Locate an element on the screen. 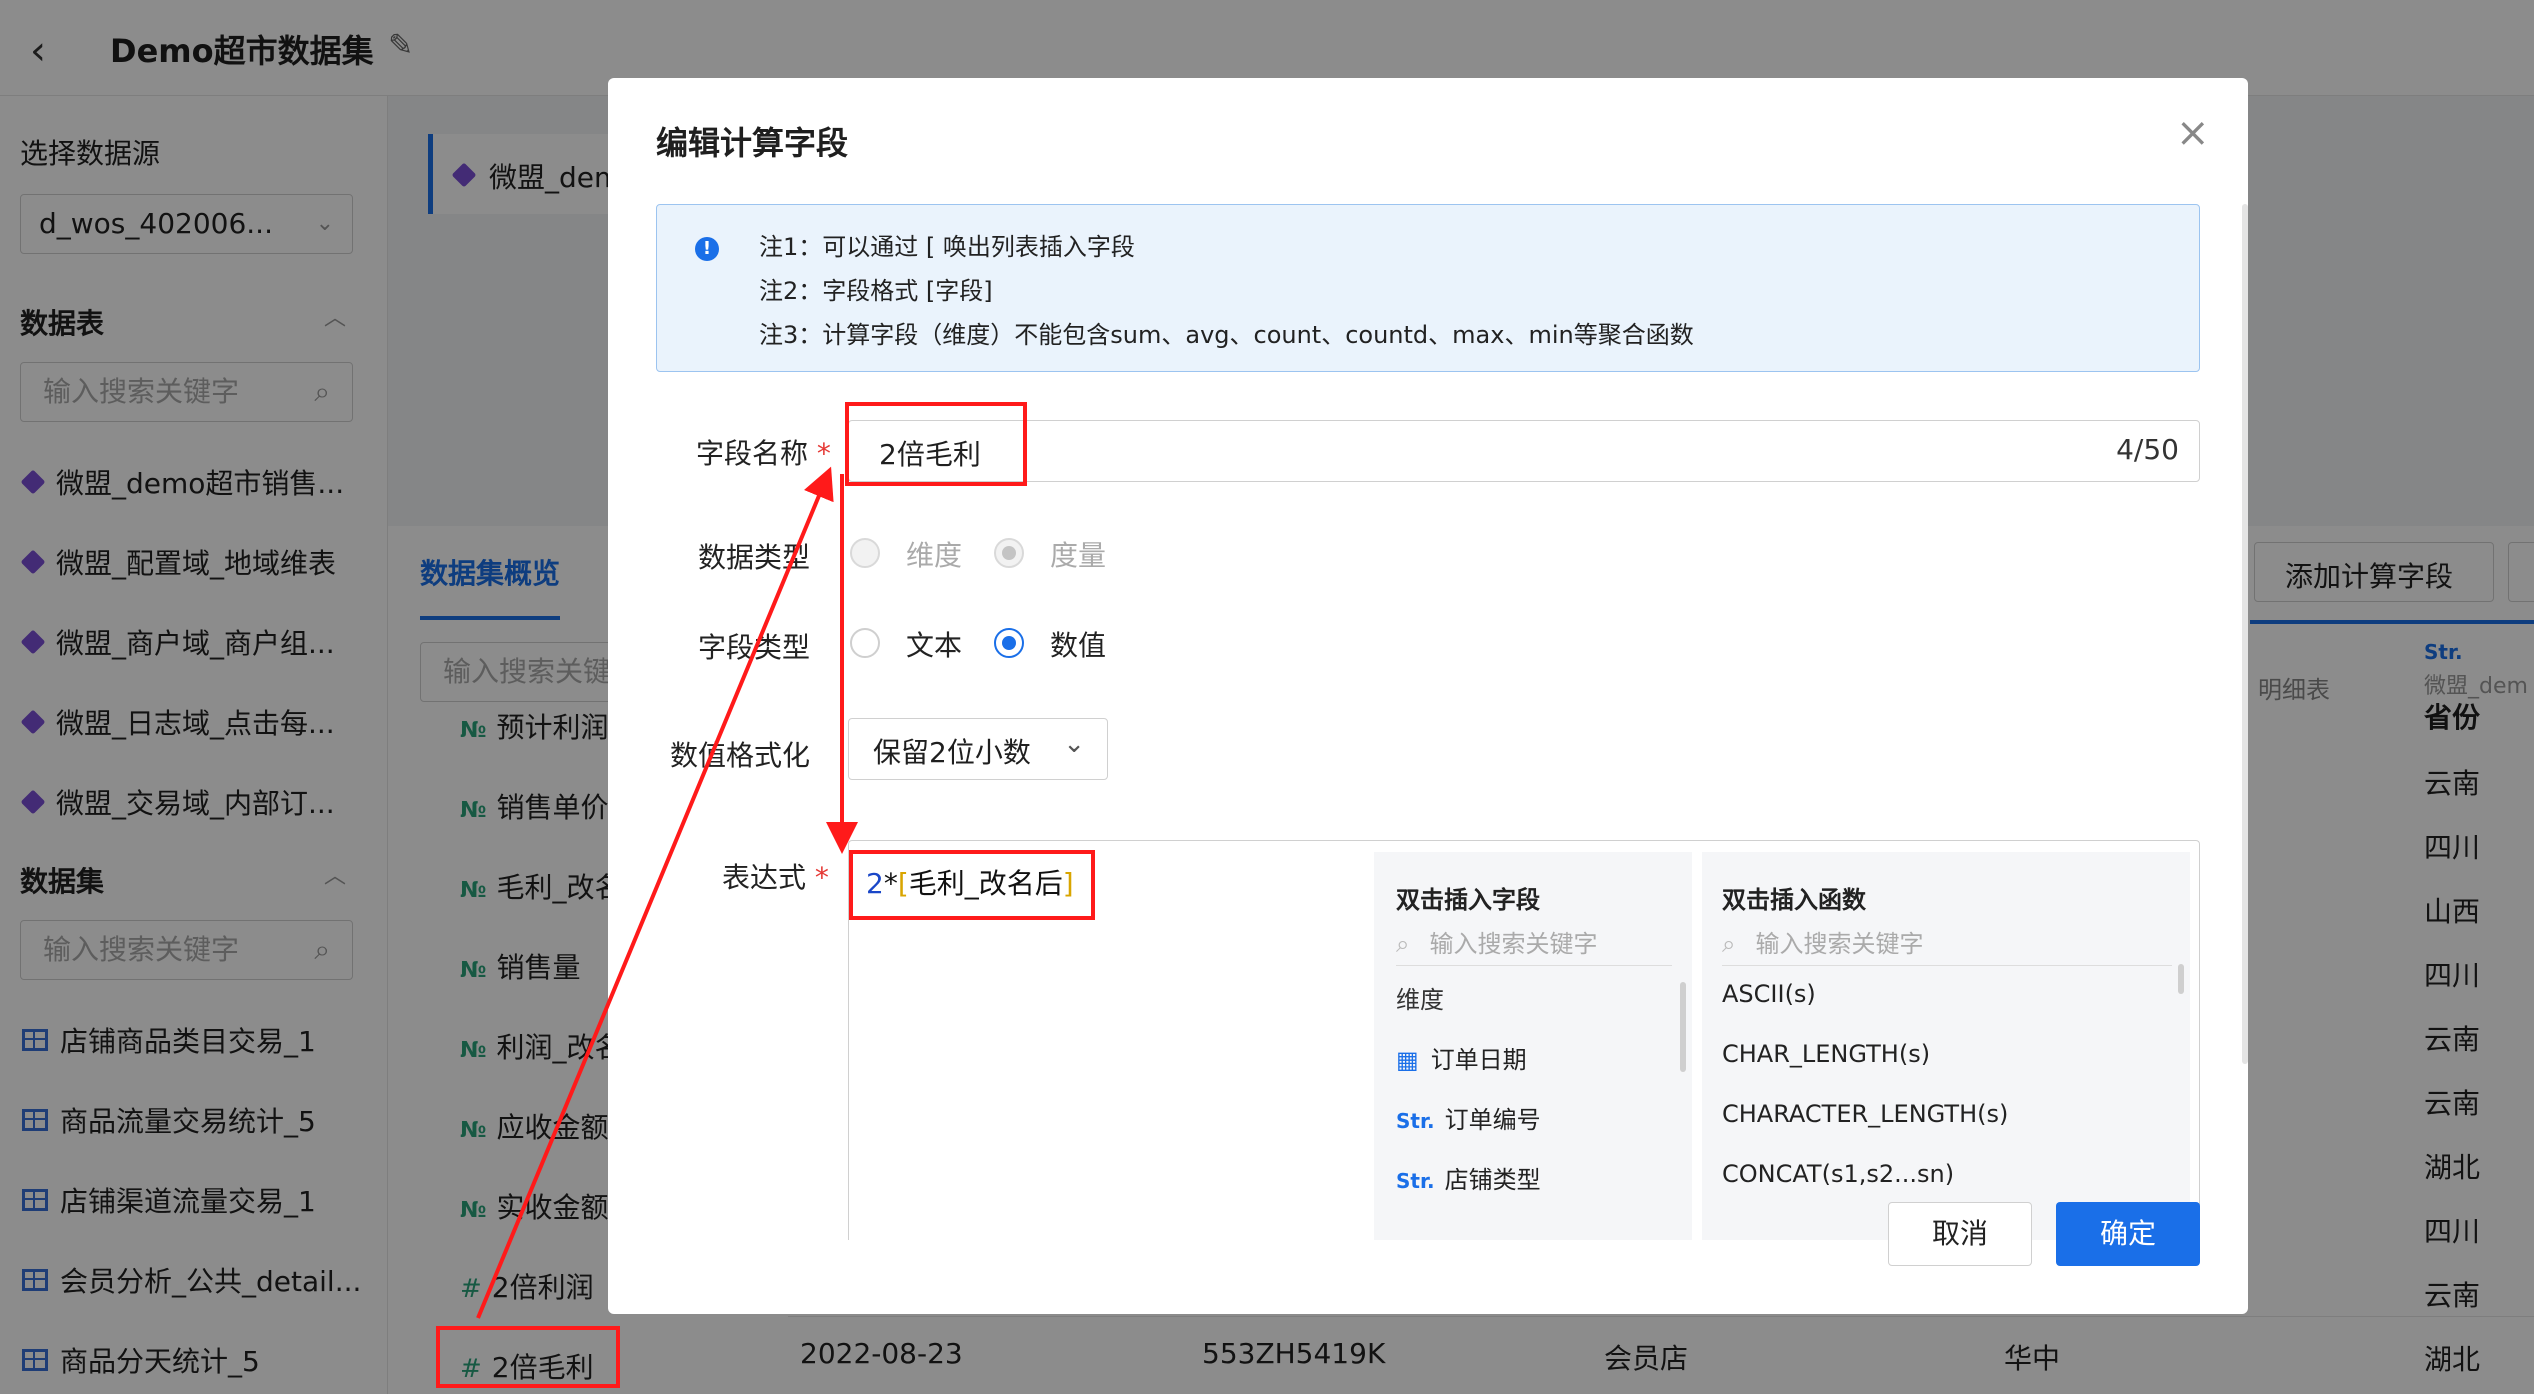 The image size is (2534, 1394). arrow-to-name is located at coordinates (655, 892).